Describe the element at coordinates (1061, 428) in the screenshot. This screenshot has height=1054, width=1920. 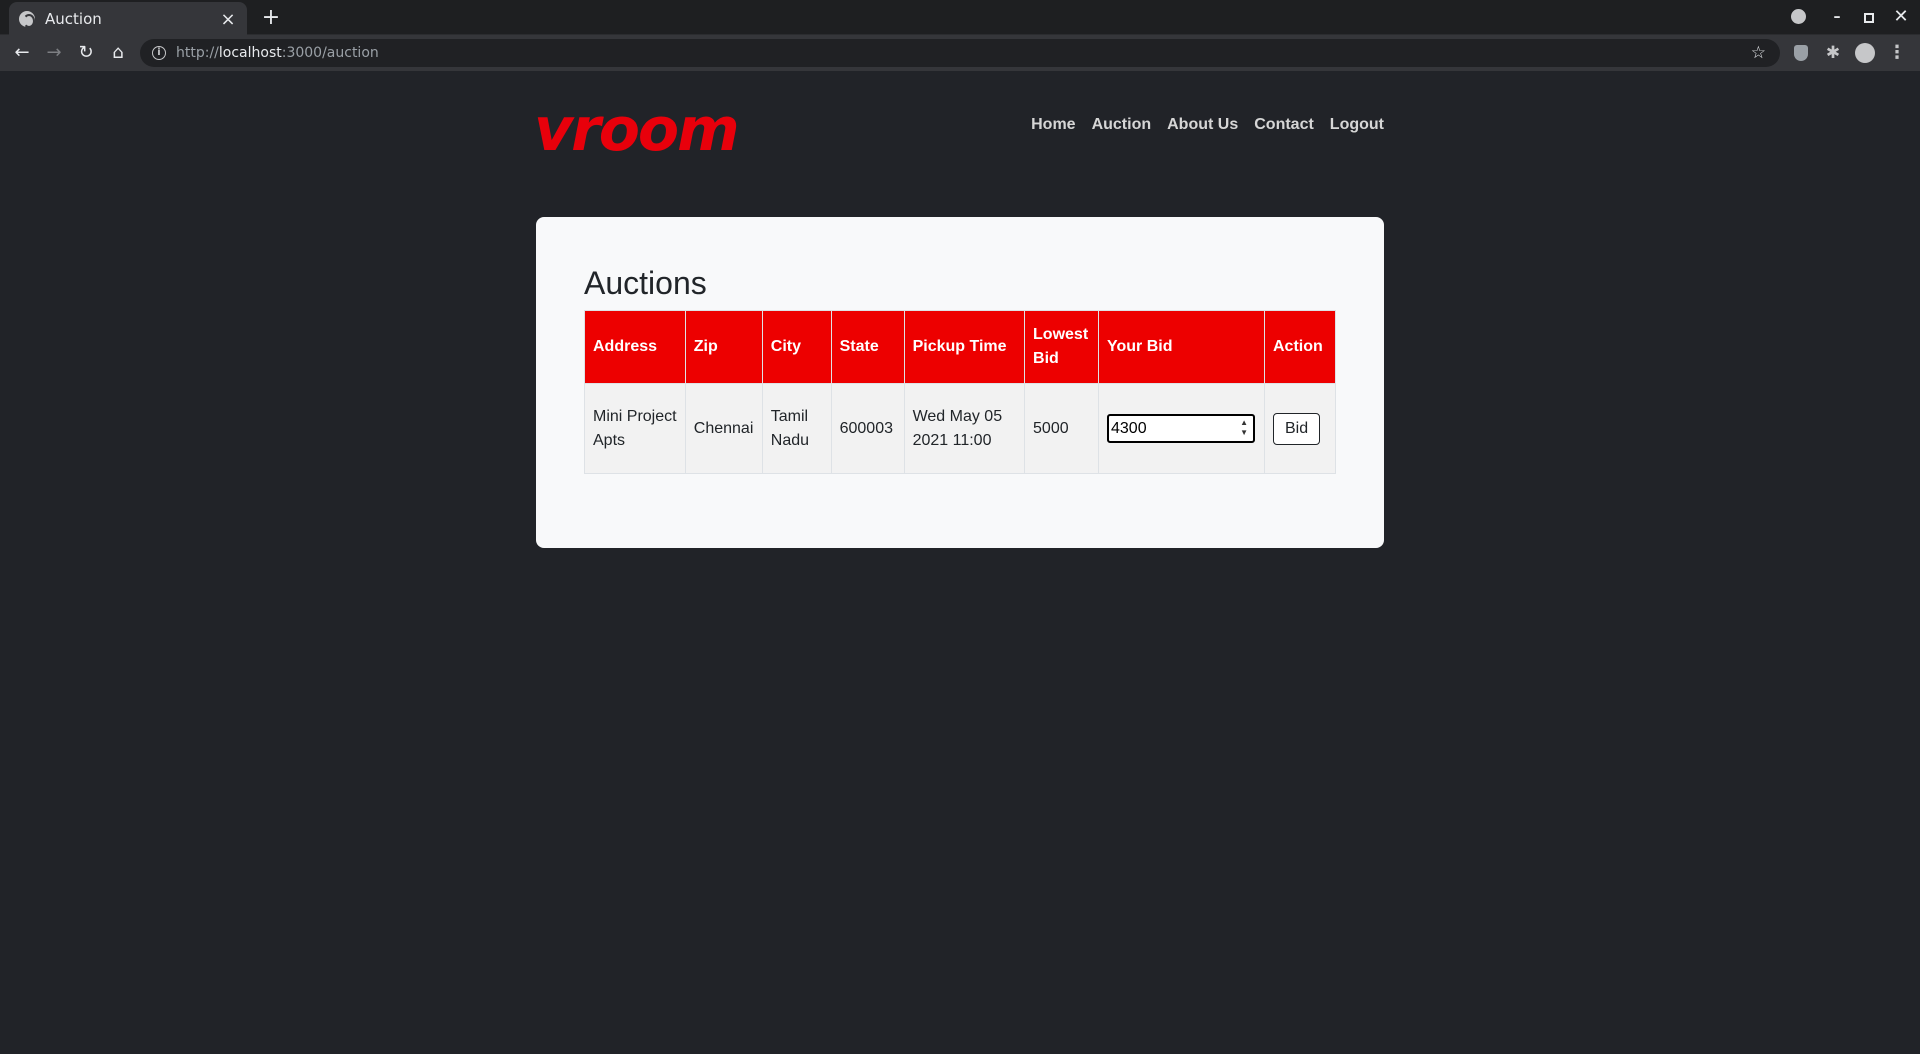
I see `cell-lowest-bid: 5000` at that location.